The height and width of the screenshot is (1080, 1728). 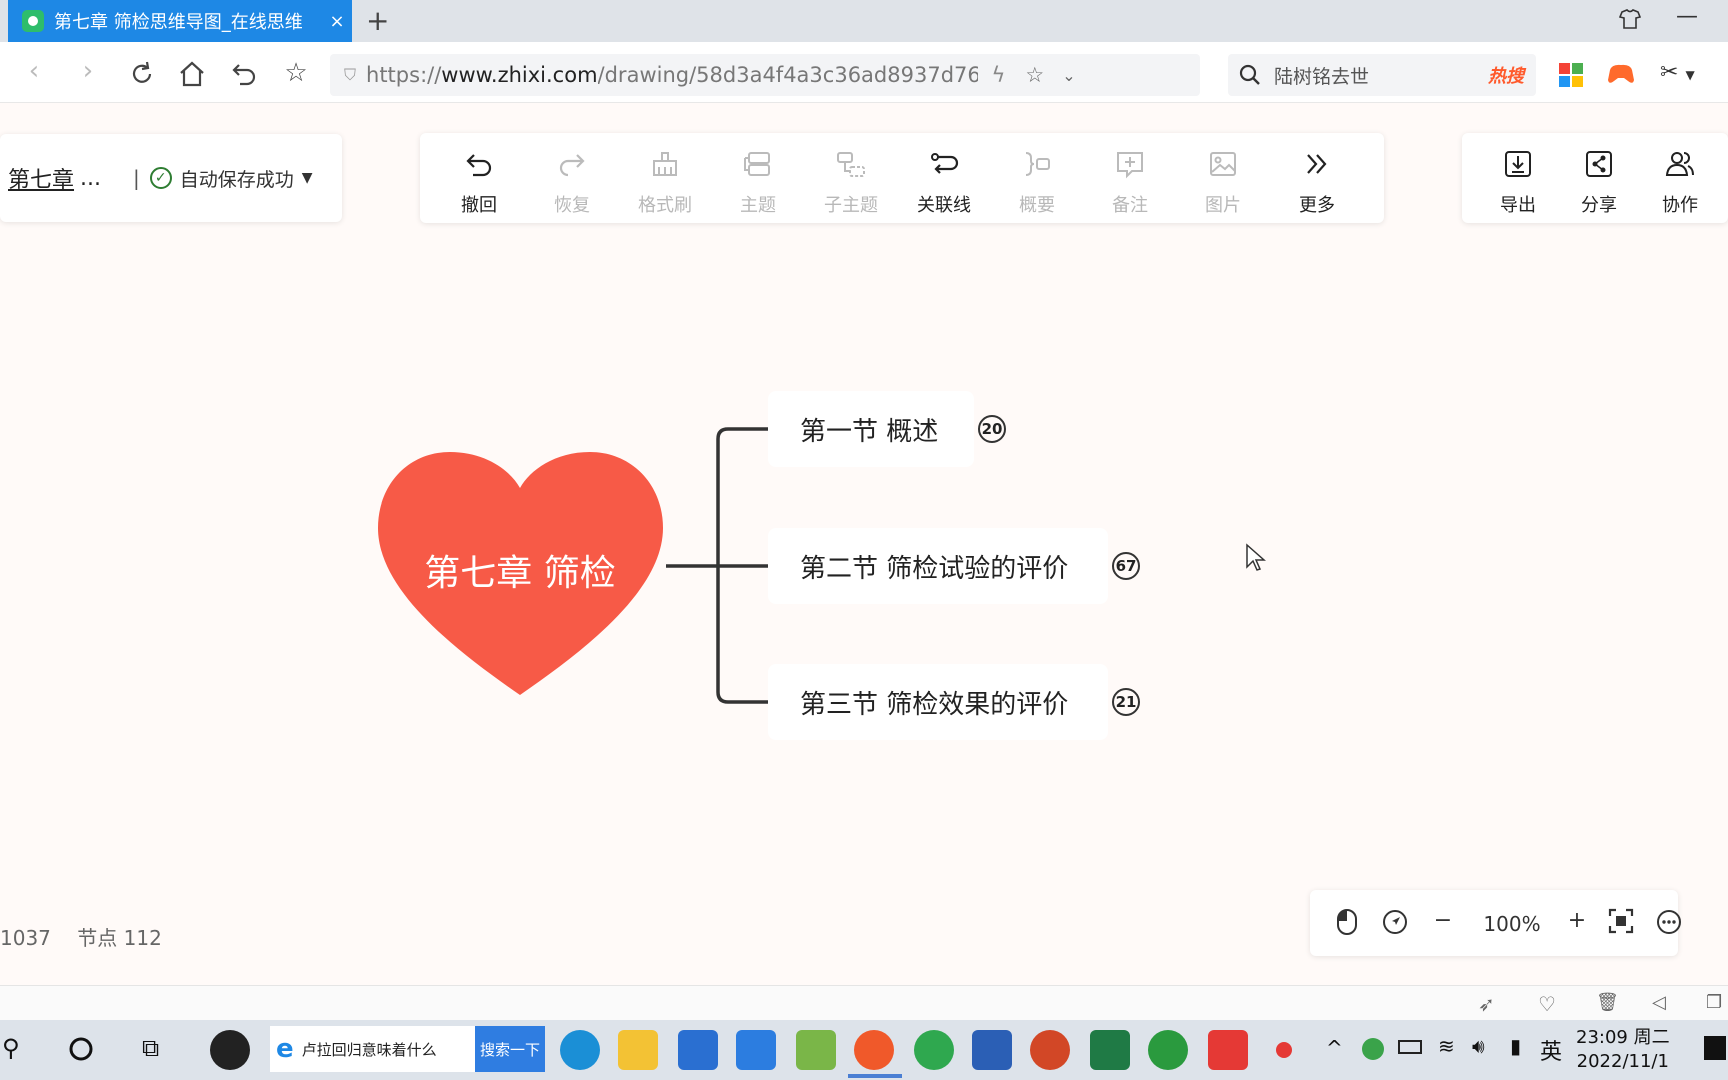 I want to click on clock-date: 2022/11/1, so click(x=1622, y=1061).